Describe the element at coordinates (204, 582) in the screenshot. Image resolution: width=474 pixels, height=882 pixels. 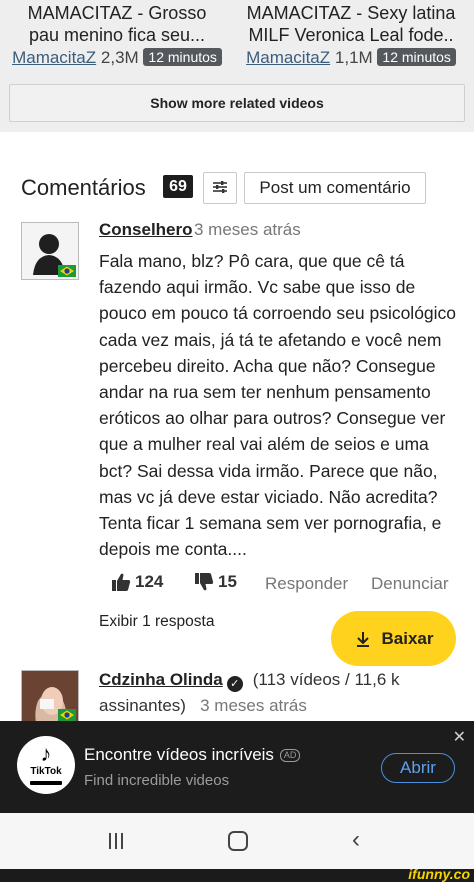
I see `thumbs-down-icon` at that location.